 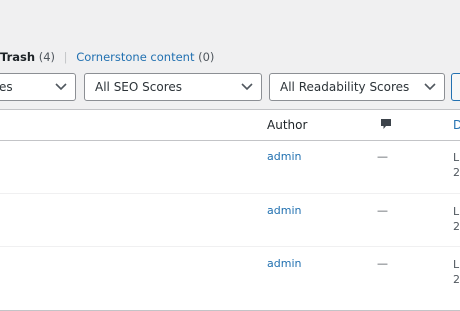 I want to click on filter-select-categories: es, so click(x=38, y=87).